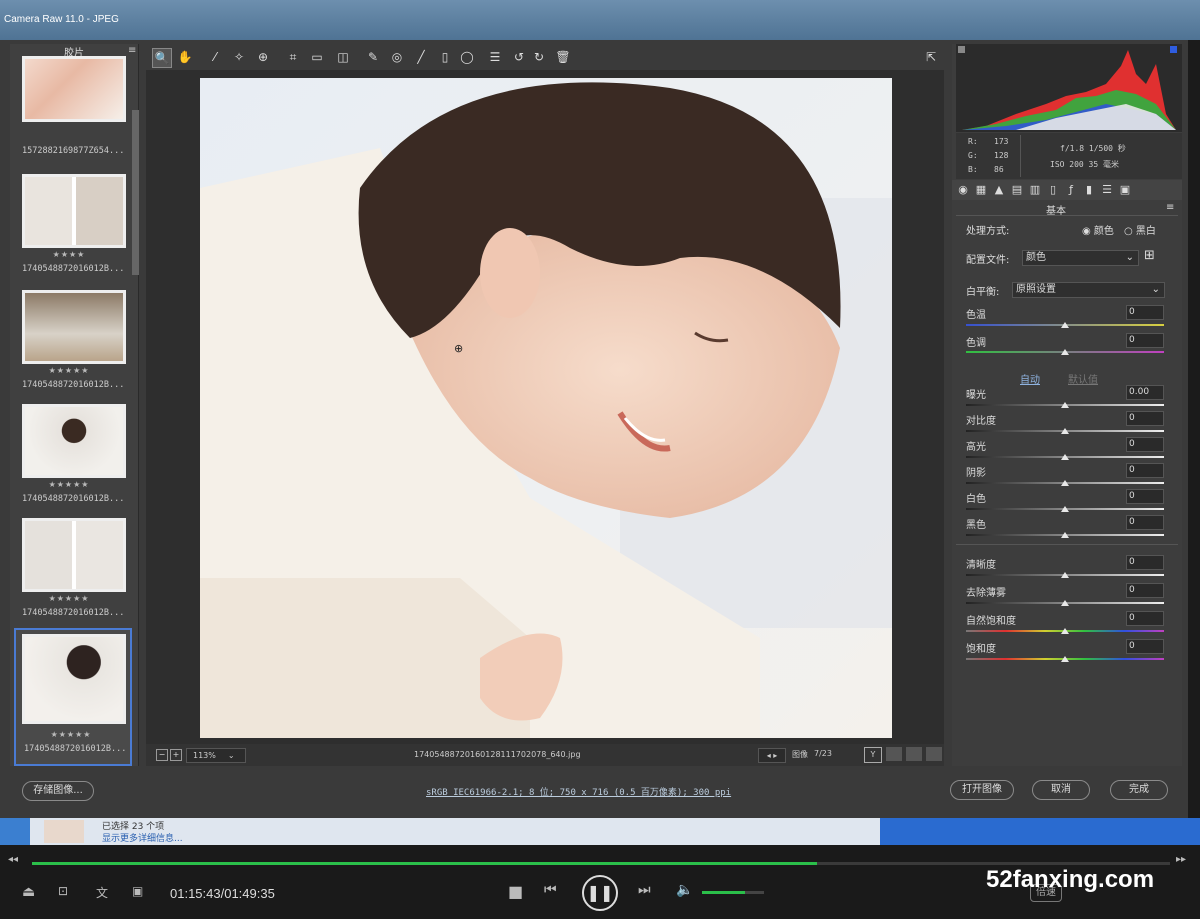 This screenshot has width=1200, height=919. I want to click on contrast-slider-thumb, so click(1065, 431).